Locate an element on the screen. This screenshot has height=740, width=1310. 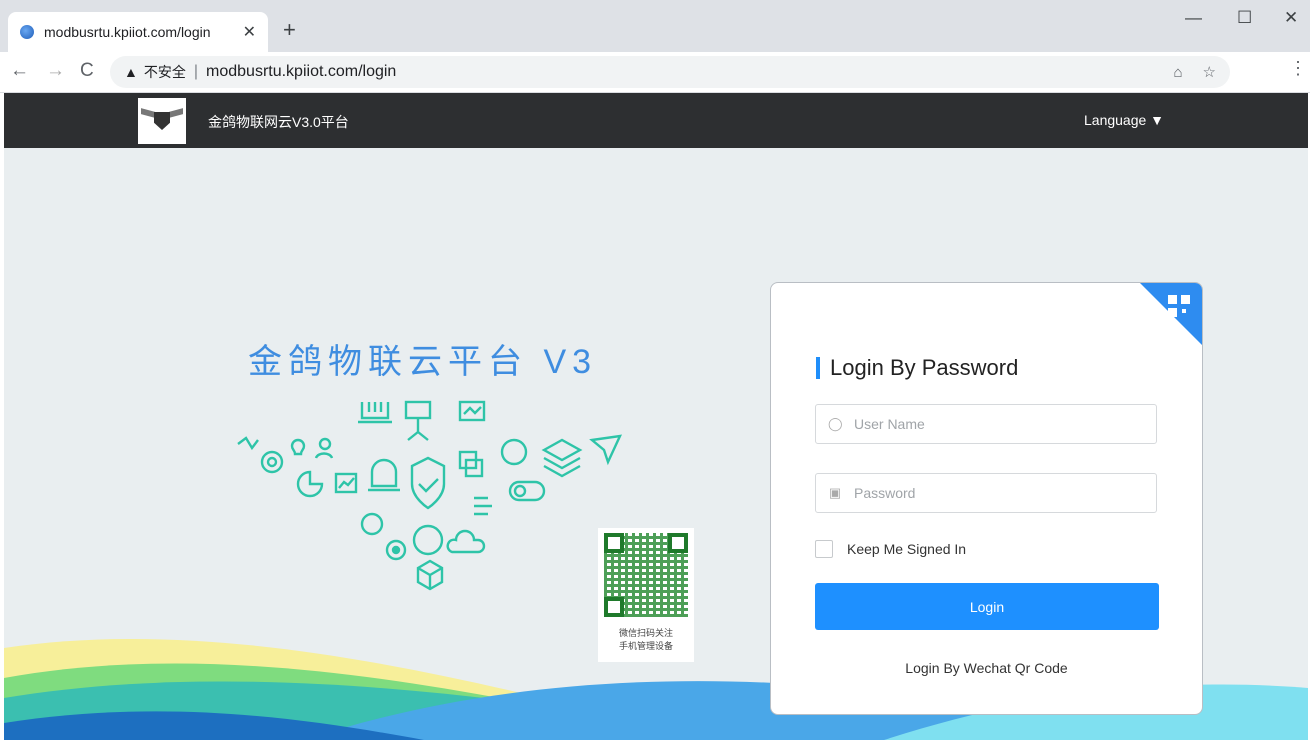
site-logo is located at coordinates (162, 121).